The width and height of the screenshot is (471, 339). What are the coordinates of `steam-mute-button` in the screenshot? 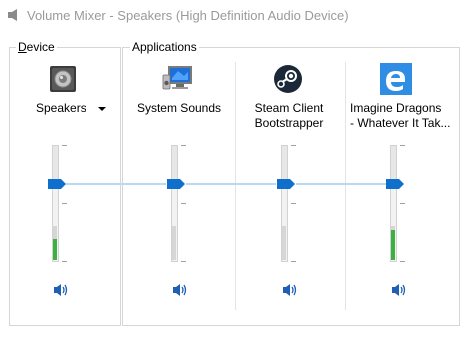 It's located at (290, 290).